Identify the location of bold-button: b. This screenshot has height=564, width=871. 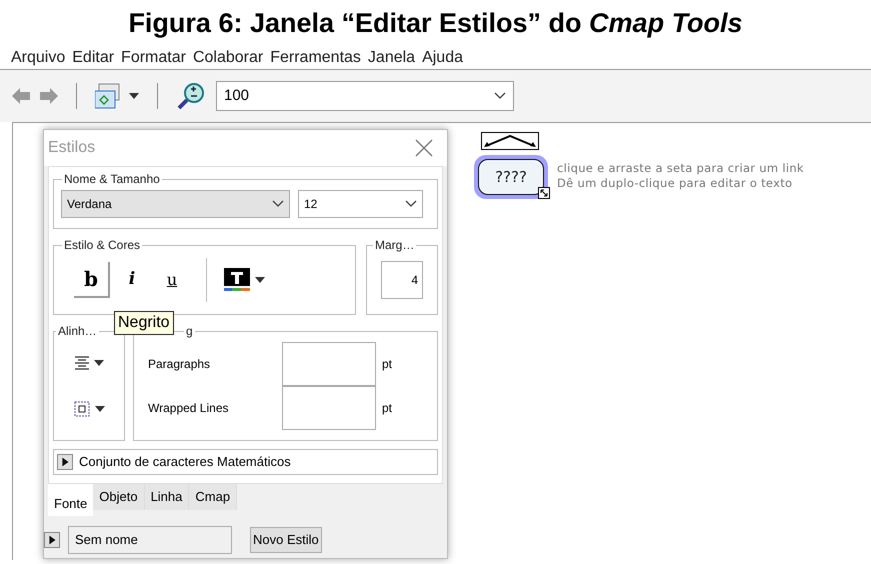
(92, 280).